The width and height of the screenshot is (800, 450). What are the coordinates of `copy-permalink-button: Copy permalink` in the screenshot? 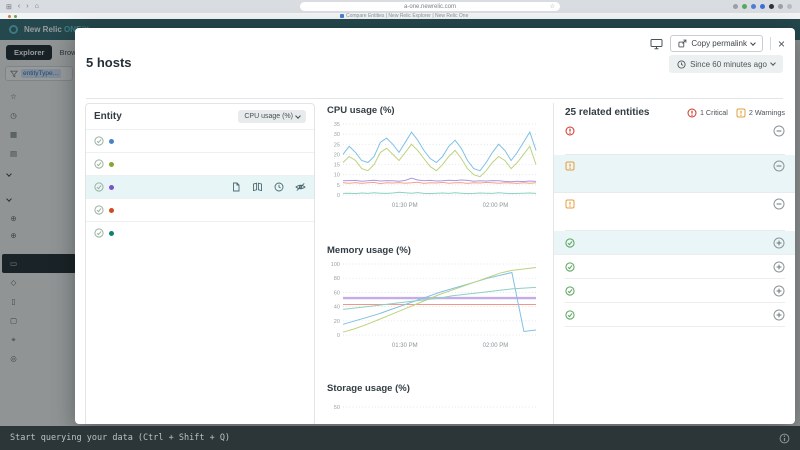 It's located at (716, 43).